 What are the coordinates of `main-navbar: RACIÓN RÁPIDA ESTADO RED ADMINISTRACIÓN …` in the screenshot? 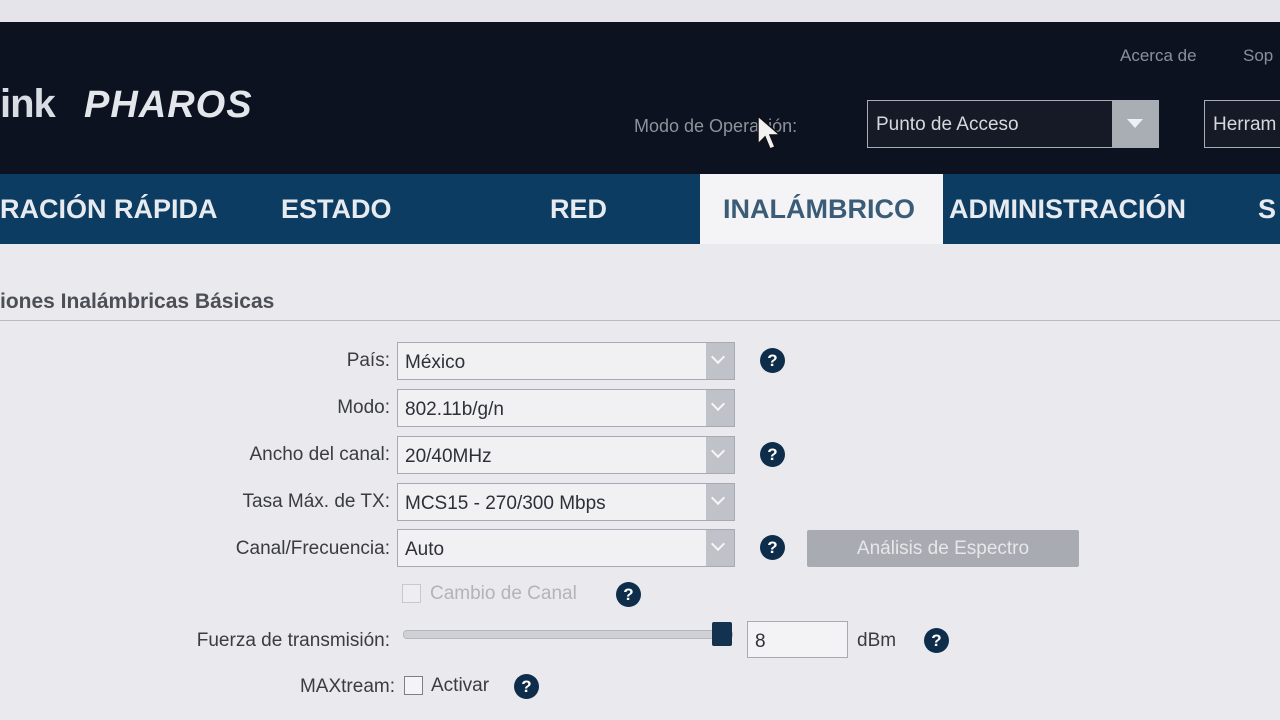 It's located at (640, 209).